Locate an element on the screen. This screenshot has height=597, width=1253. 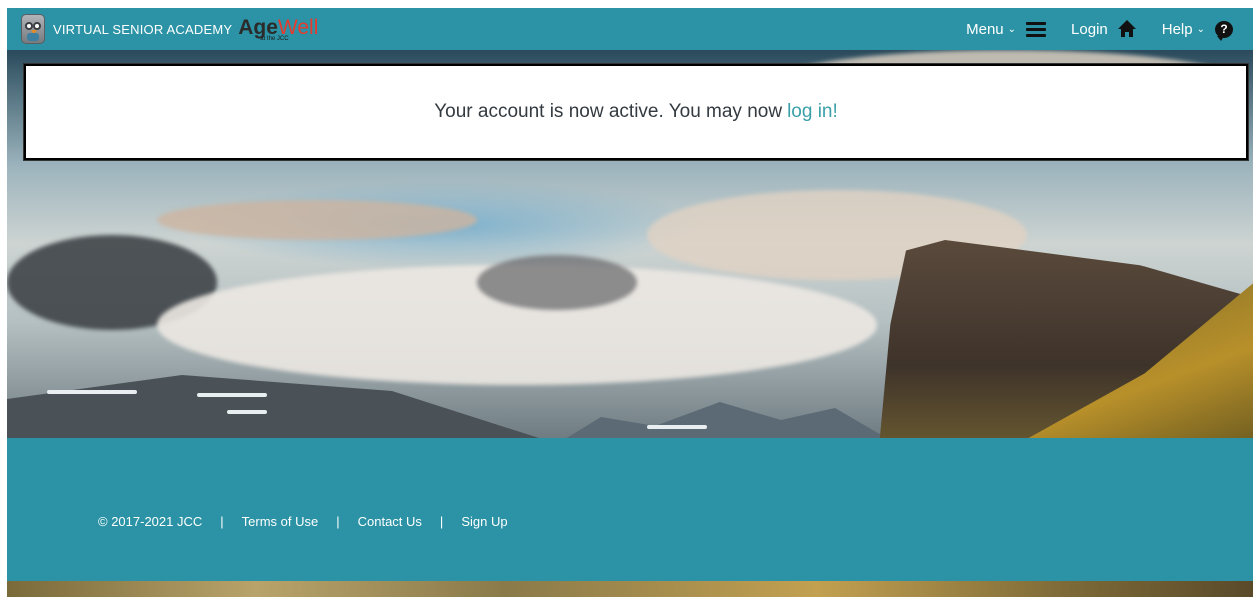
header-nav: Menu ⌄ Login Help ⌄ ? is located at coordinates (1109, 29).